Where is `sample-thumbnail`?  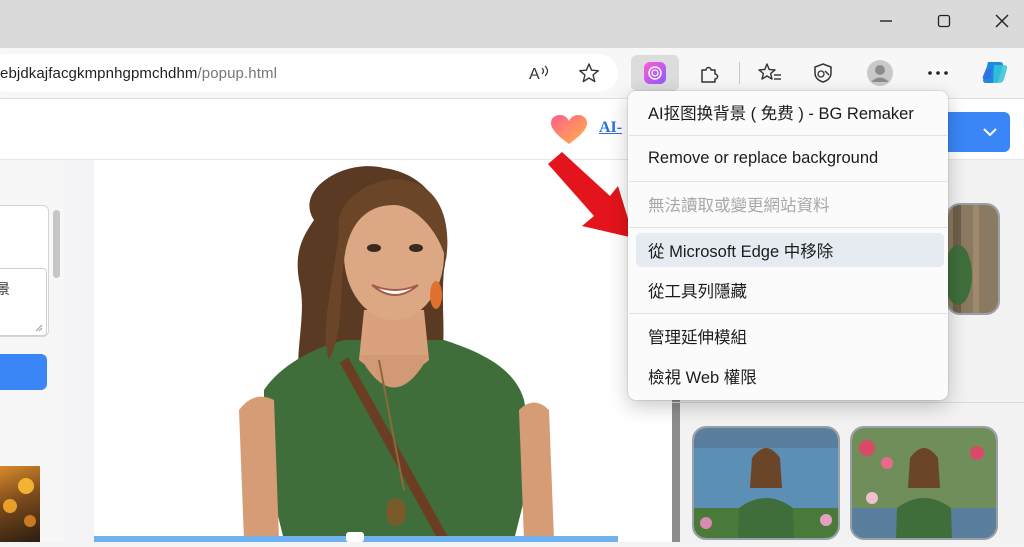
sample-thumbnail is located at coordinates (20, 504).